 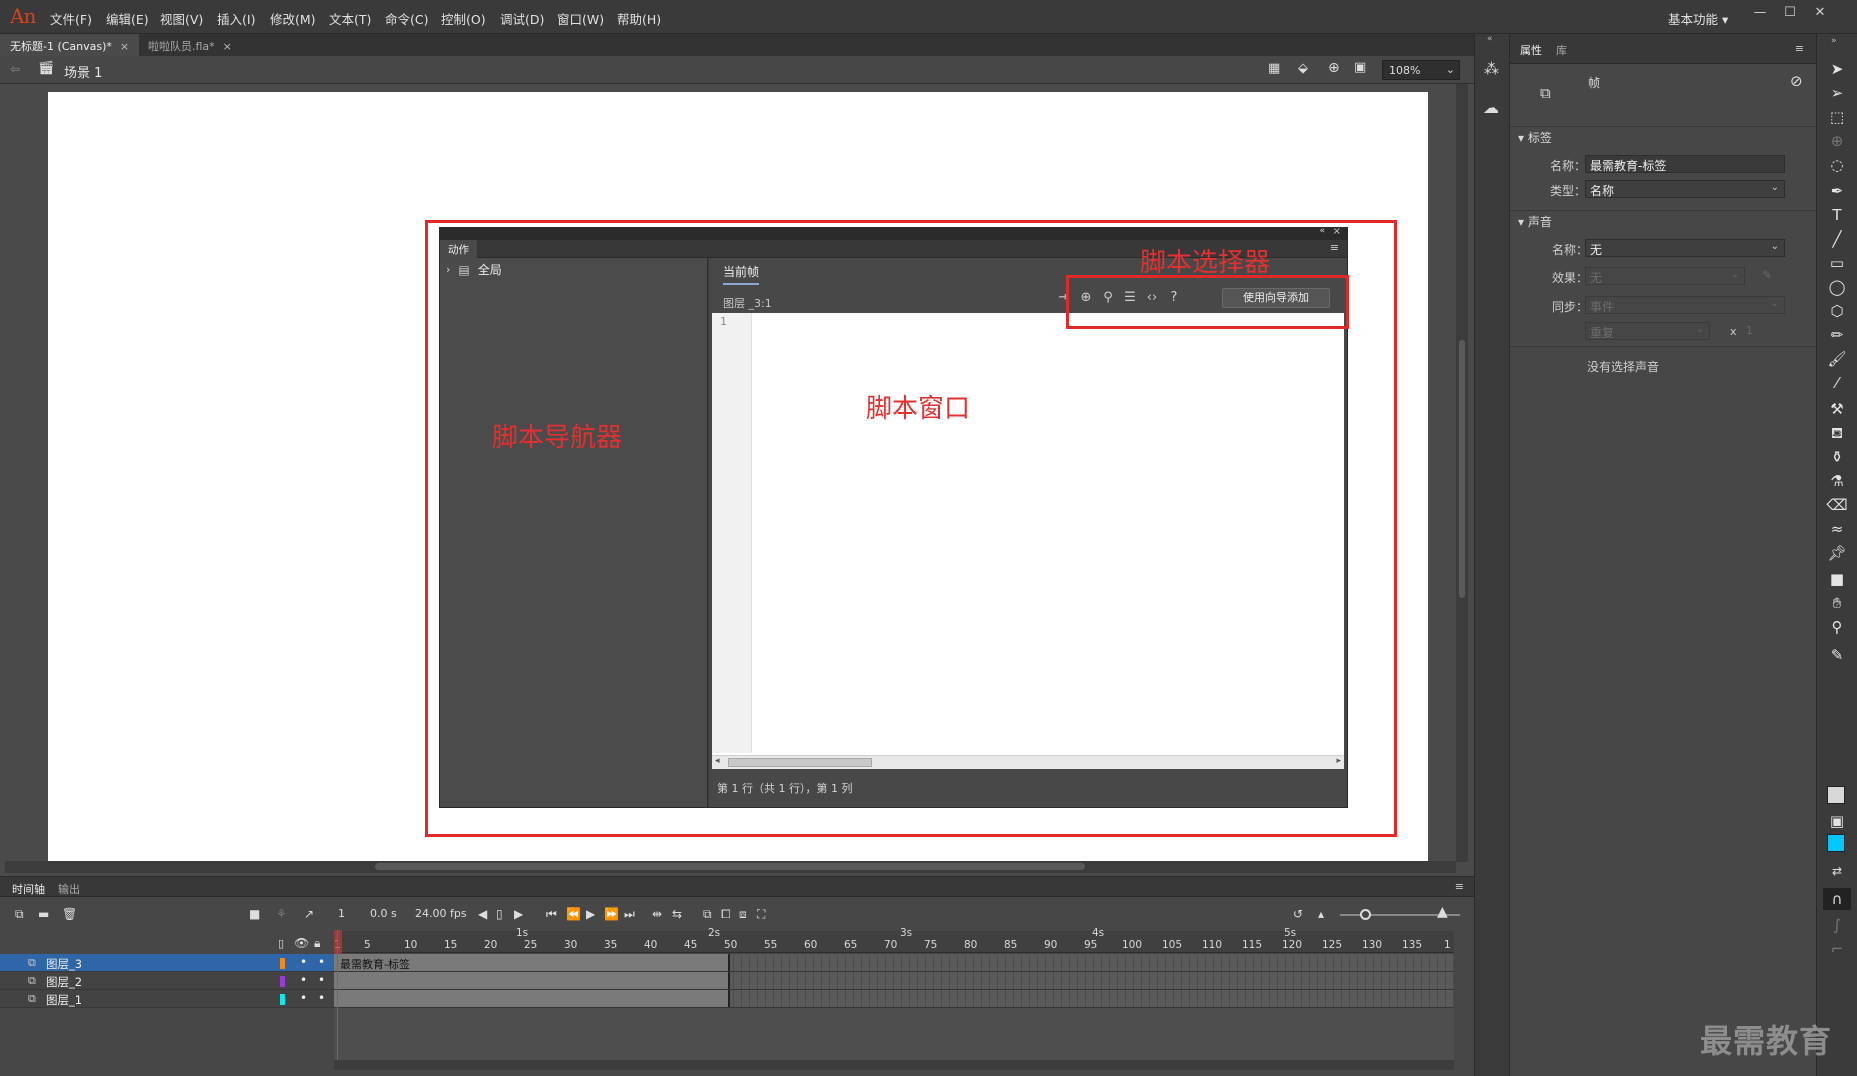 I want to click on polystar-tool-icon: ⬡, so click(x=1837, y=311).